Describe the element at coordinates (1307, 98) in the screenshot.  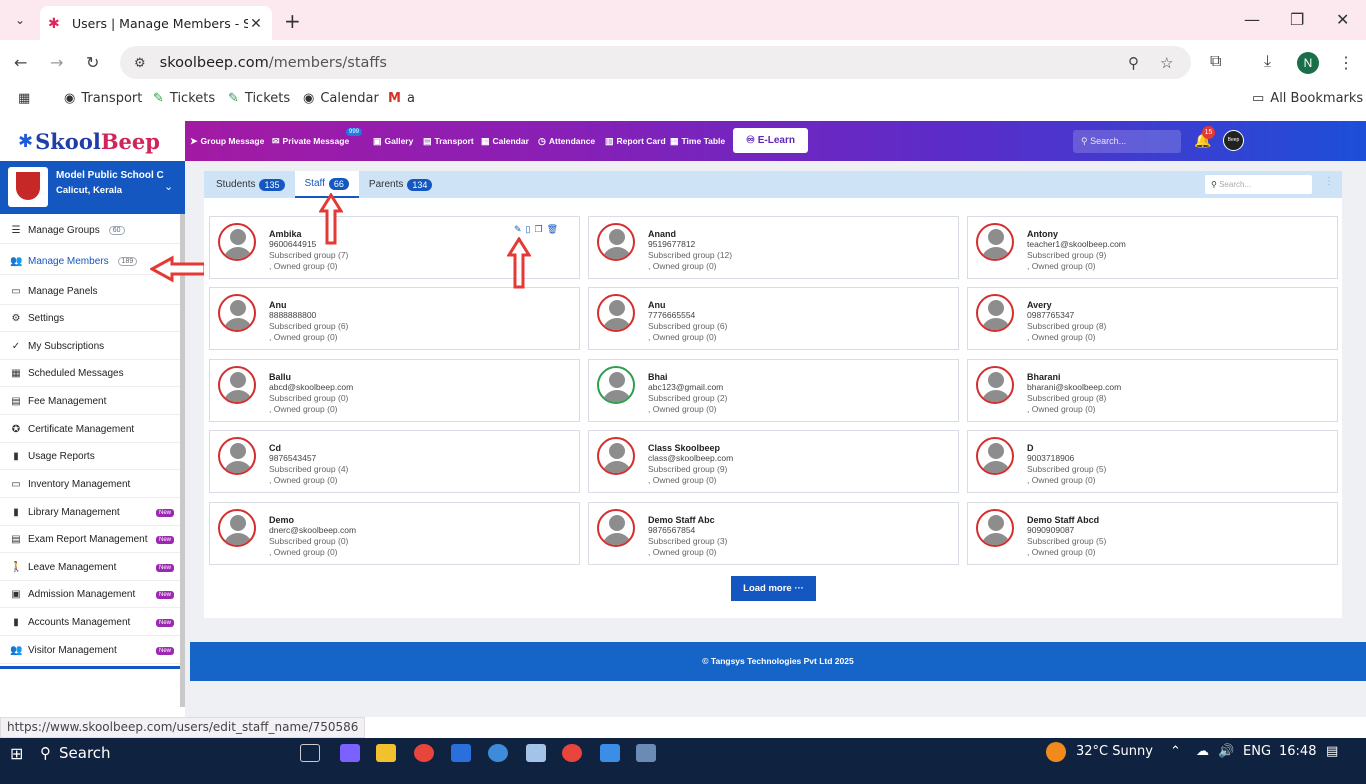
I see `all-bookmarks: ▭ All Bookmarks` at that location.